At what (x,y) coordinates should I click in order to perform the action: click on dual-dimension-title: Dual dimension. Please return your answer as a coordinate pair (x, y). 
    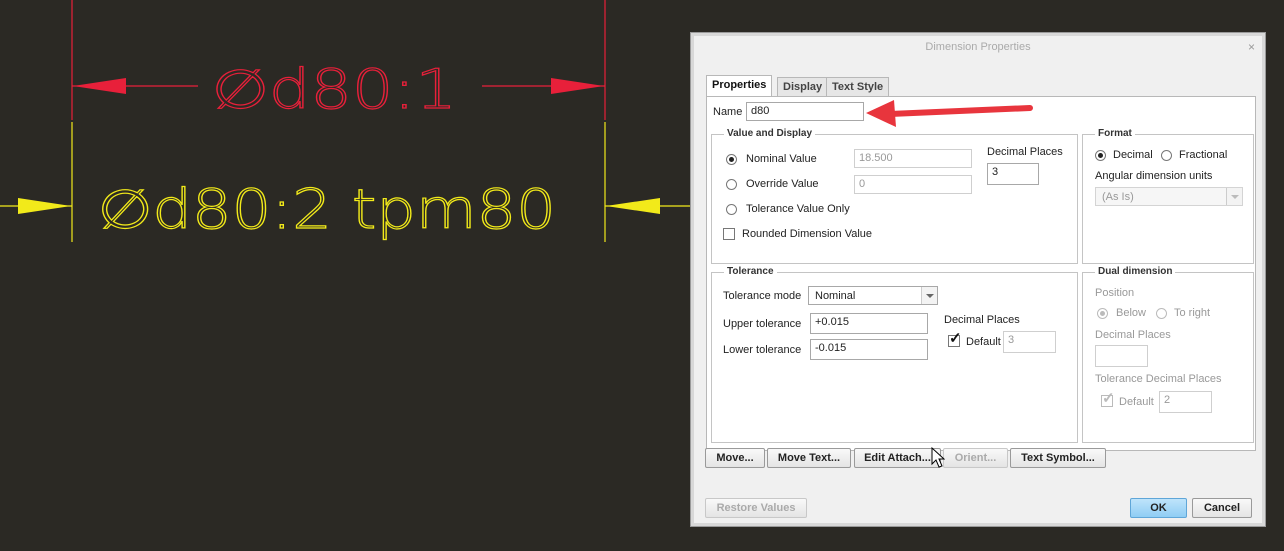
    Looking at the image, I should click on (1135, 271).